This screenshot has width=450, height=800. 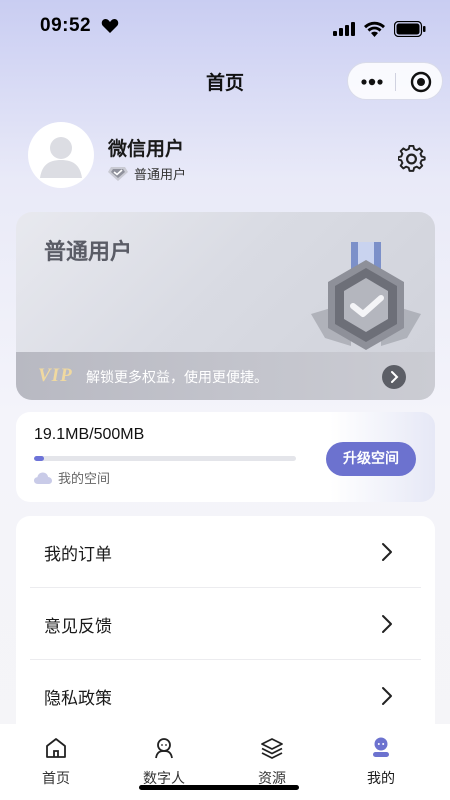 I want to click on avatar-placeholder-icon, so click(x=61, y=157).